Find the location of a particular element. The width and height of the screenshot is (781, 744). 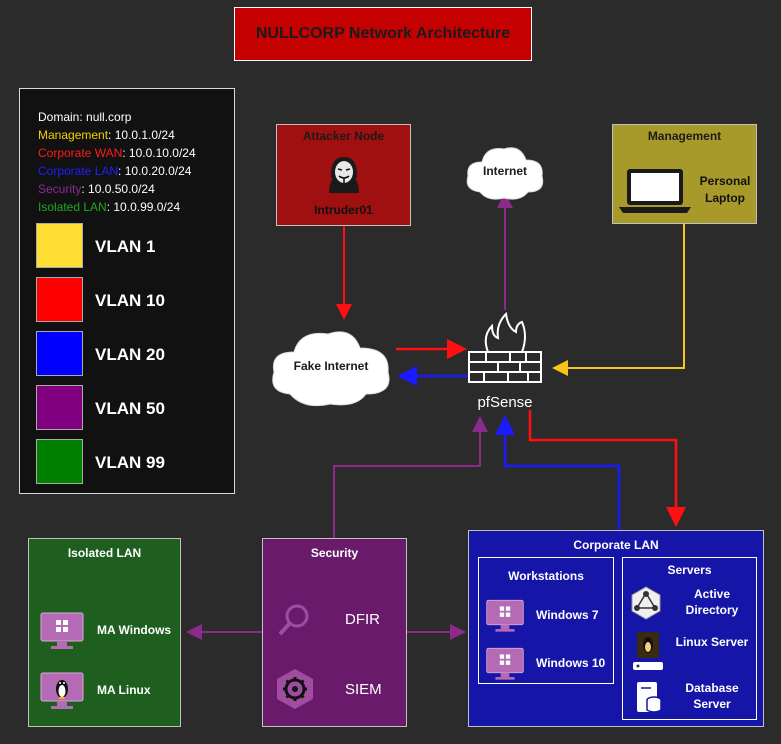

management-node: Management Personal Laptop is located at coordinates (684, 174).